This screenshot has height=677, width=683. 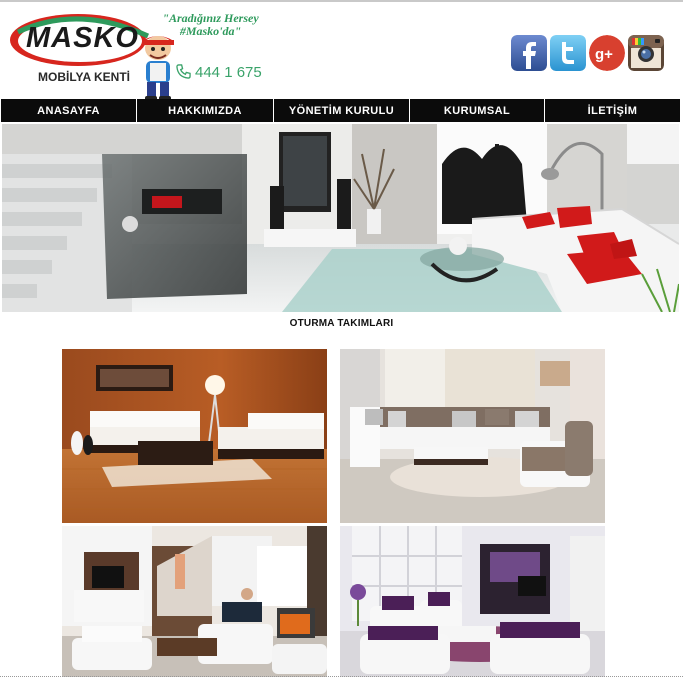 I want to click on svg-text: g+, so click(x=604, y=54).